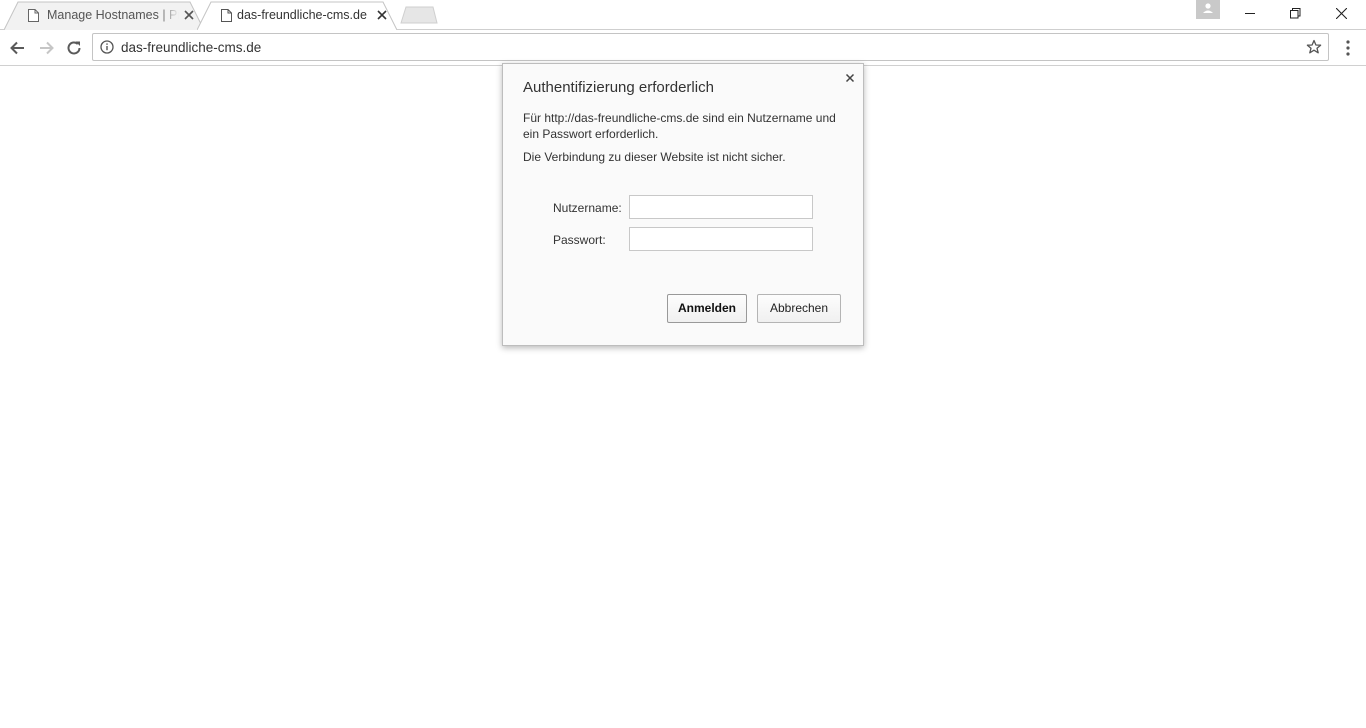  Describe the element at coordinates (721, 239) in the screenshot. I see `password-input` at that location.